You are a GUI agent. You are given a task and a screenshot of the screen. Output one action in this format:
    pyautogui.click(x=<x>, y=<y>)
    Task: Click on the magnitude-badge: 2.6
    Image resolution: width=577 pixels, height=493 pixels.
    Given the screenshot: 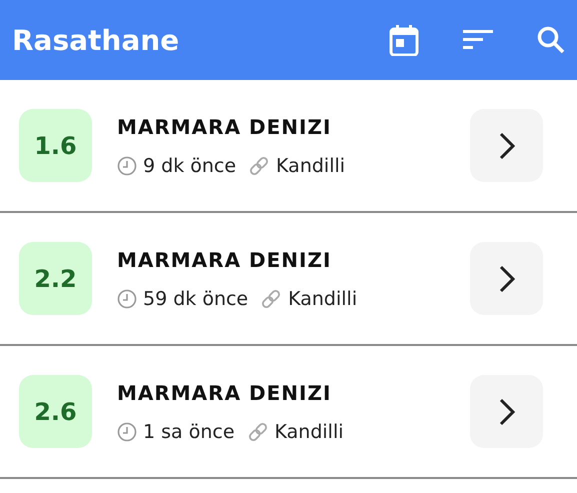 What is the action you would take?
    pyautogui.click(x=55, y=411)
    